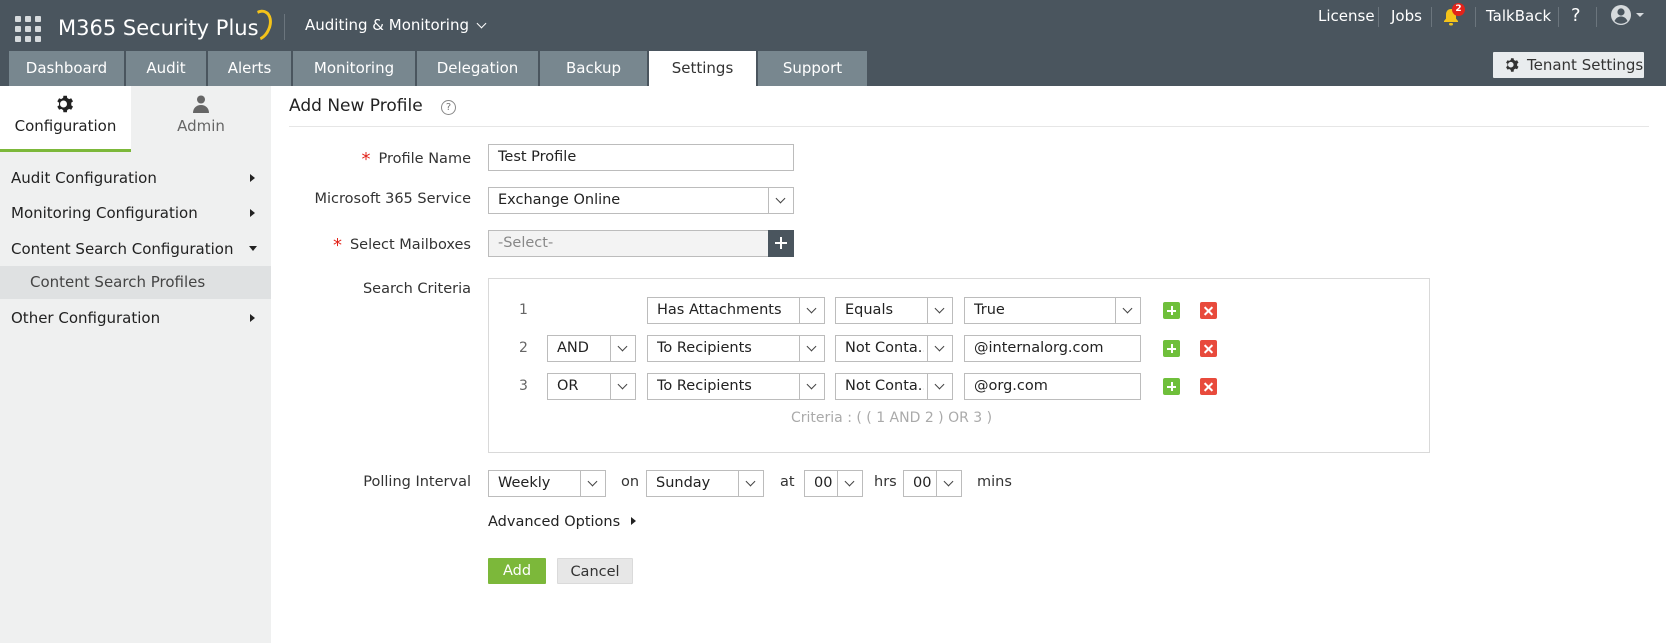 This screenshot has height=643, width=1666. I want to click on app-grid-icon, so click(28, 29).